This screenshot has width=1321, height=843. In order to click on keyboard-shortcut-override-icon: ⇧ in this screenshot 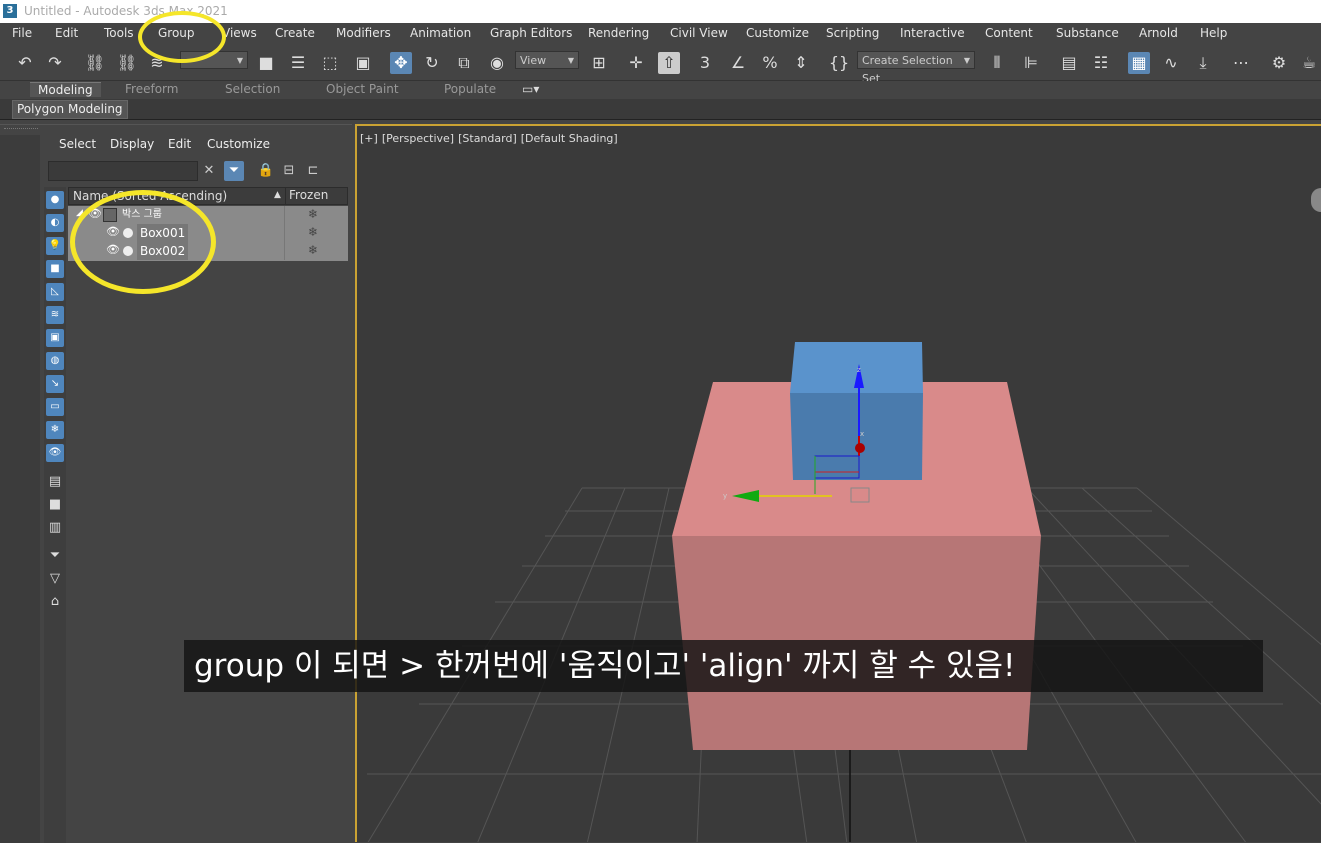, I will do `click(669, 63)`.